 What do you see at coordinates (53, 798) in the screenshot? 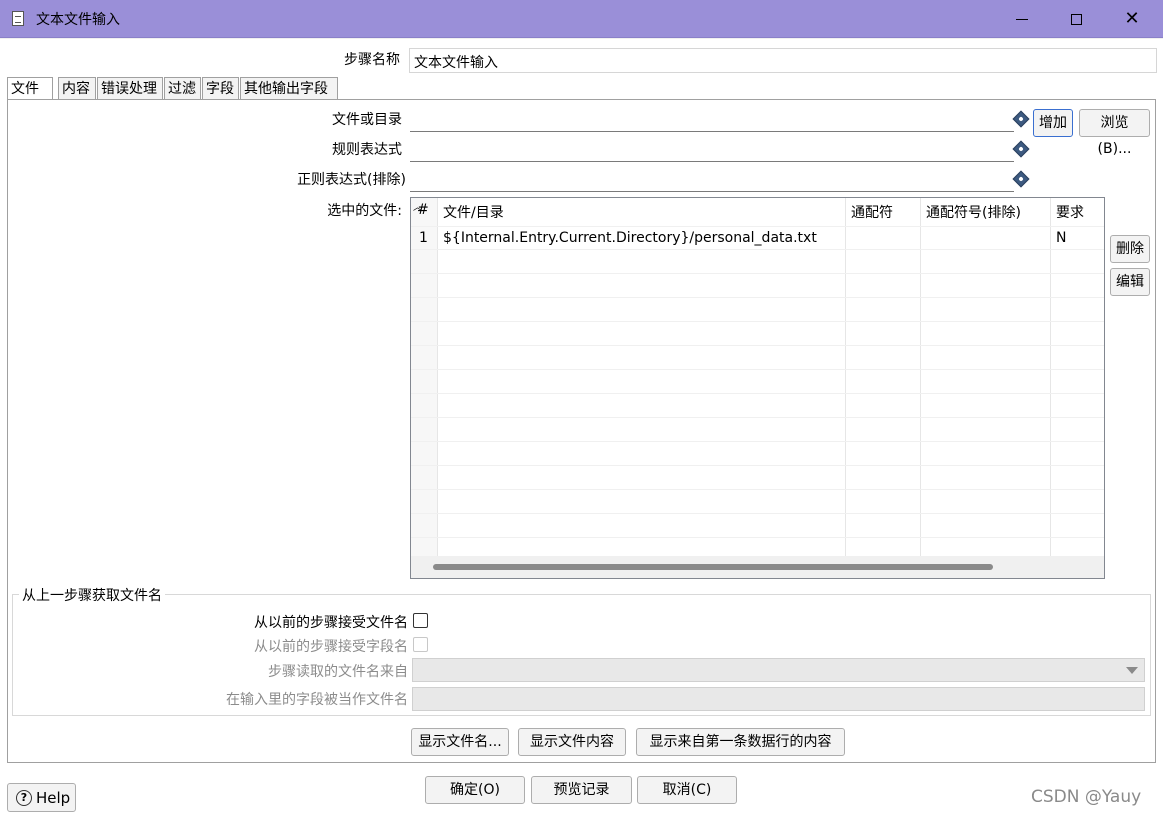
I see `help-label: Help` at bounding box center [53, 798].